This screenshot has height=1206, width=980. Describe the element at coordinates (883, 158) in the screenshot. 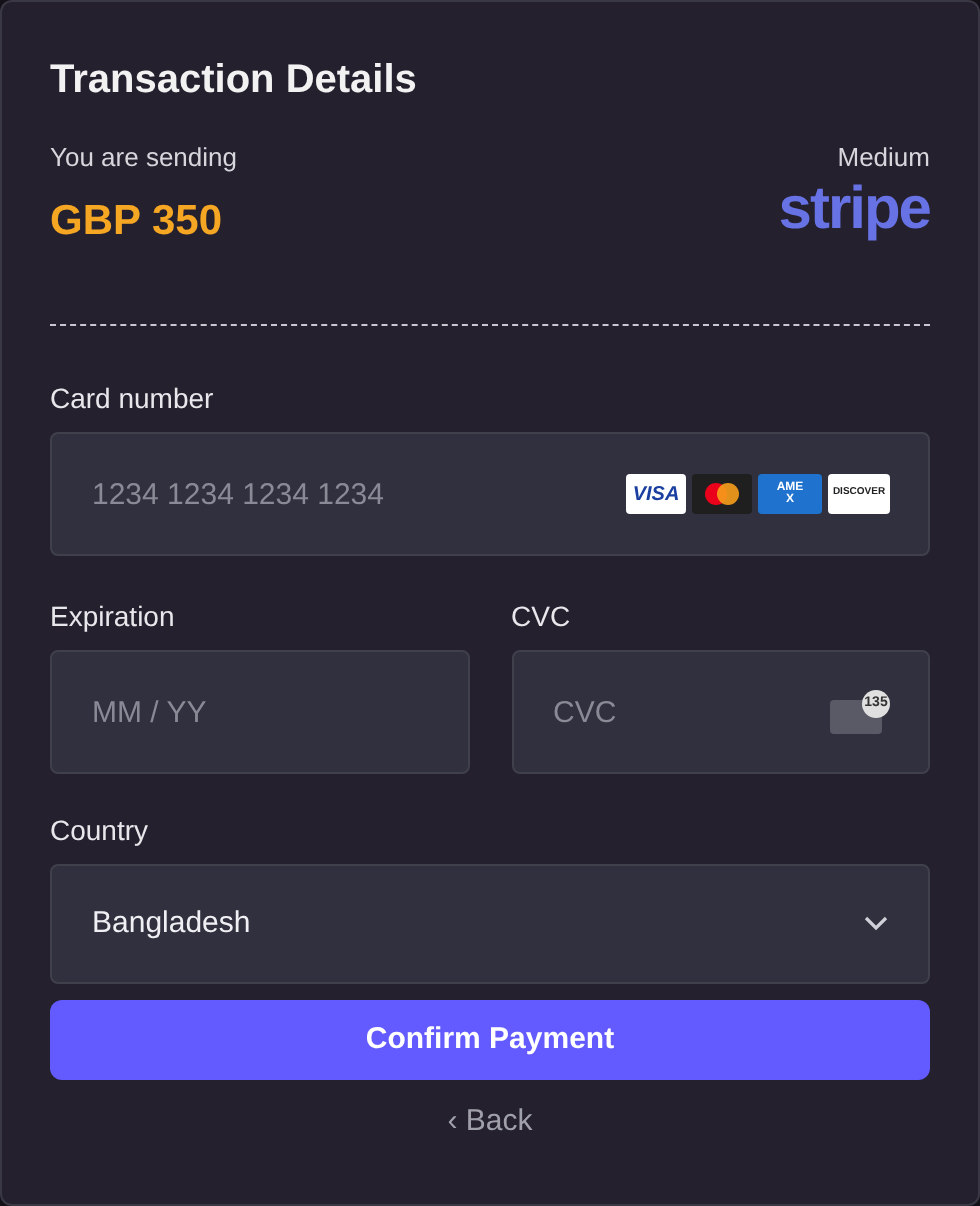

I see `medium-label: Medium` at that location.